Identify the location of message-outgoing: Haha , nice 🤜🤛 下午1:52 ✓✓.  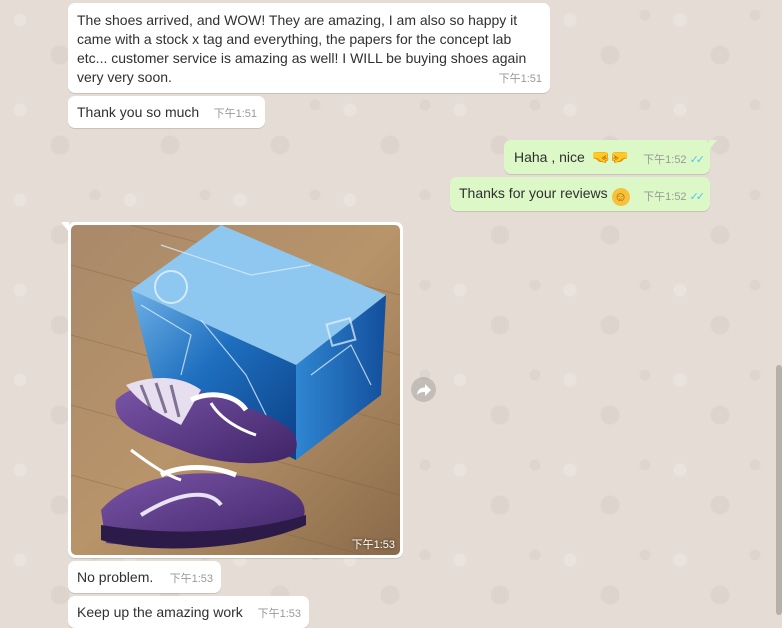
(610, 157).